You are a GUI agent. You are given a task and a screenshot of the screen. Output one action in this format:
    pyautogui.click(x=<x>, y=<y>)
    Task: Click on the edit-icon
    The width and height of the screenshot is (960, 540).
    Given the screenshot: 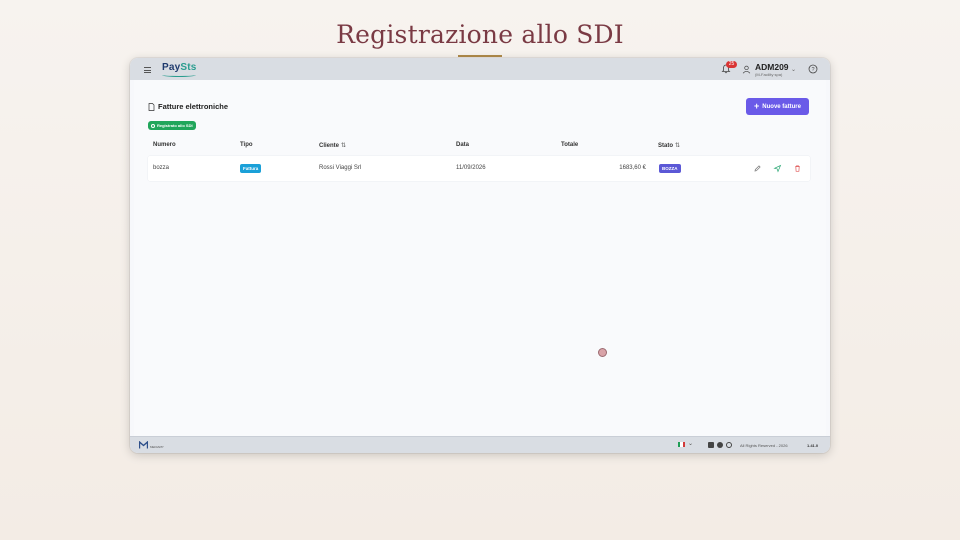 What is the action you would take?
    pyautogui.click(x=757, y=168)
    